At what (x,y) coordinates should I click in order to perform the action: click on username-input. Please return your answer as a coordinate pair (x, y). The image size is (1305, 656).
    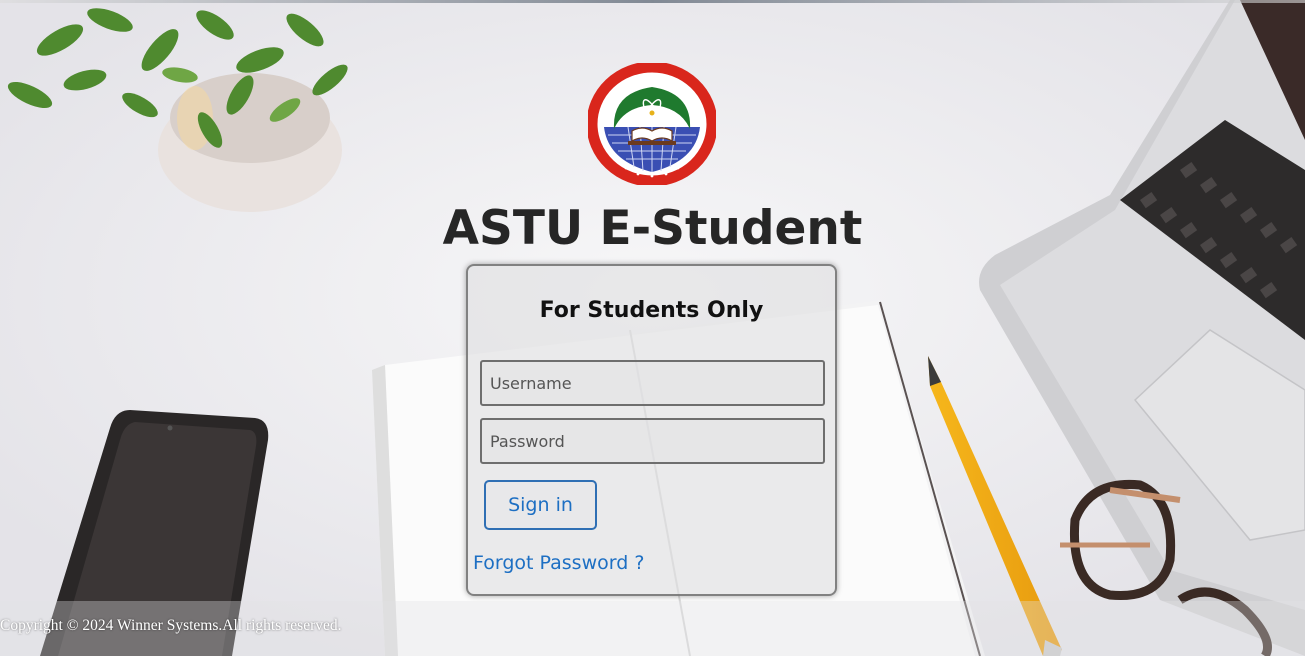
    Looking at the image, I should click on (652, 383).